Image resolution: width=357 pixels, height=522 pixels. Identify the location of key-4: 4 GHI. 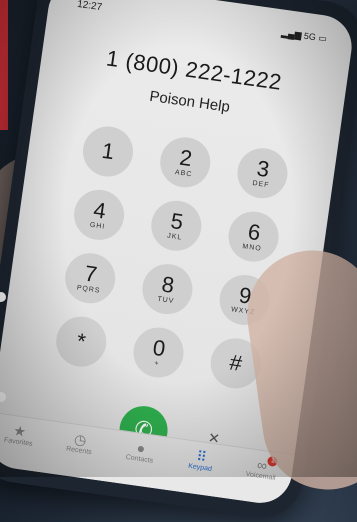
(99, 215).